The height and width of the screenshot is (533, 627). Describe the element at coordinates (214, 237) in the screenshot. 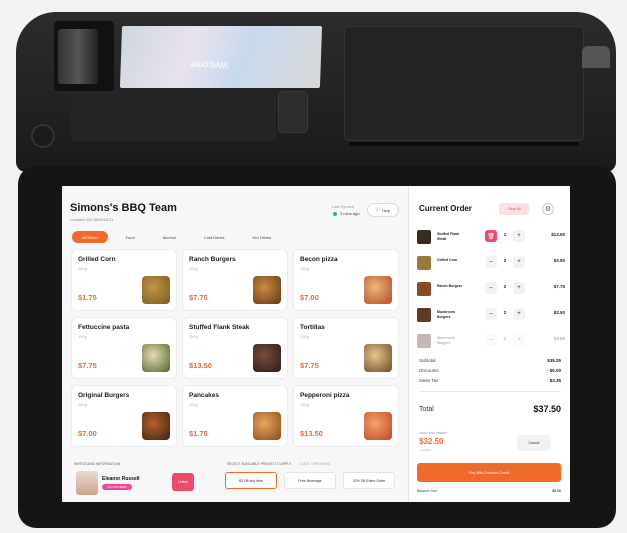

I see `tab-cold-drinks: Cold Drinks` at that location.